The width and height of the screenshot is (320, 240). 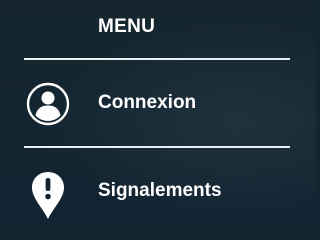 I want to click on menu-item-label: Connexion, so click(x=147, y=102).